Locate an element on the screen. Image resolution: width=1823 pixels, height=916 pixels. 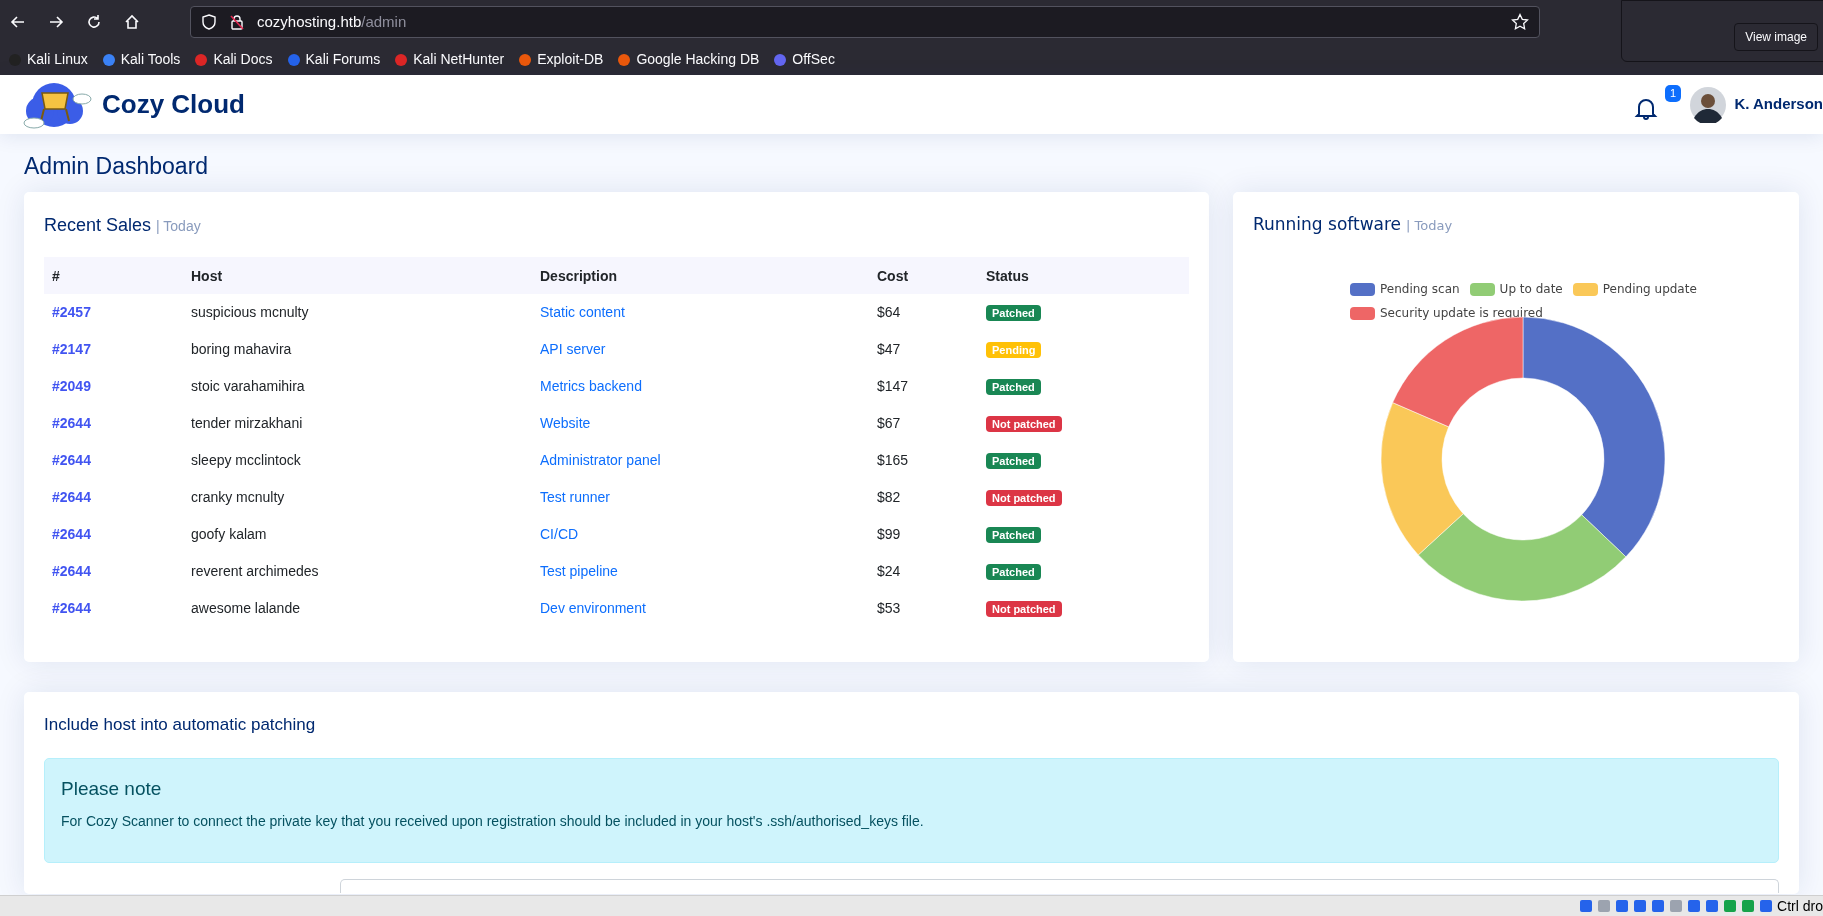
bookmark-item: Kali Forums is located at coordinates (333, 59).